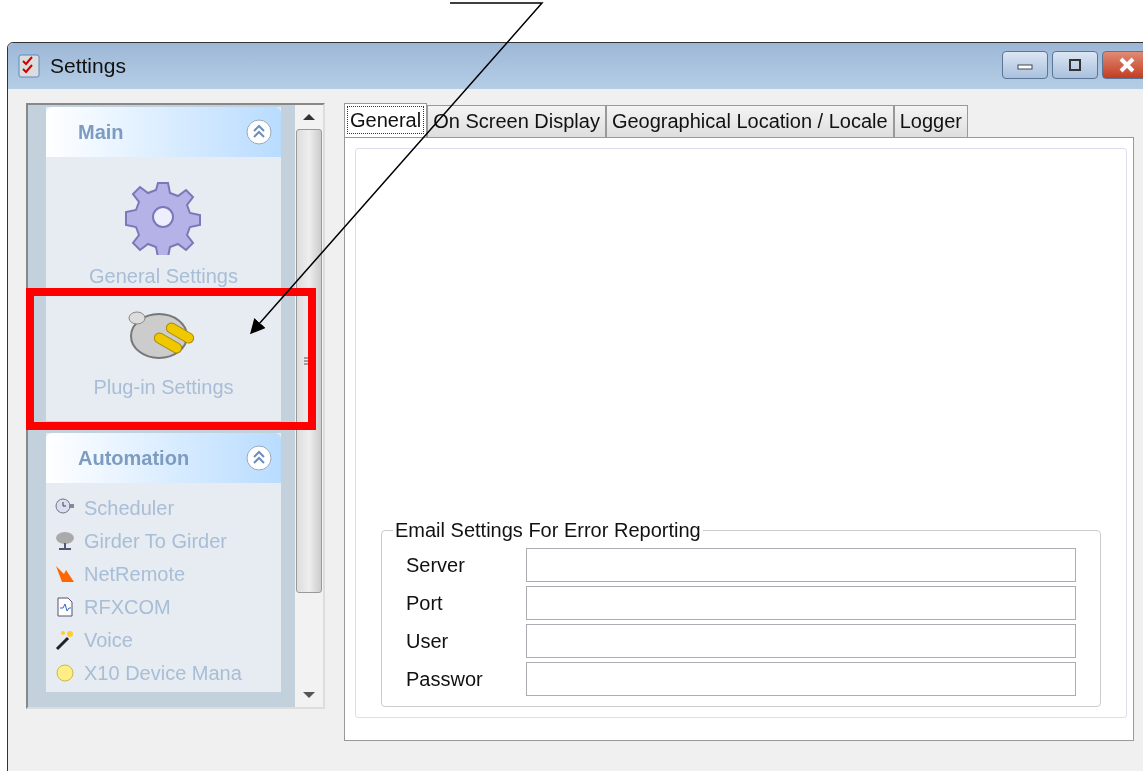 Image resolution: width=1143 pixels, height=771 pixels. I want to click on group-title: Email Settings For Error Reporting, so click(548, 530).